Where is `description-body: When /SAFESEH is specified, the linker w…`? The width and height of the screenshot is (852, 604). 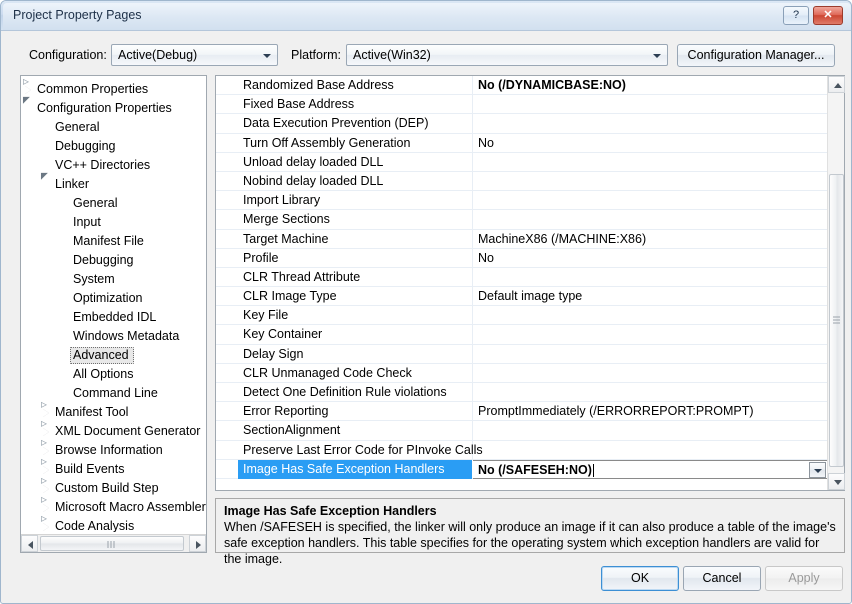 description-body: When /SAFESEH is specified, the linker w… is located at coordinates (530, 543).